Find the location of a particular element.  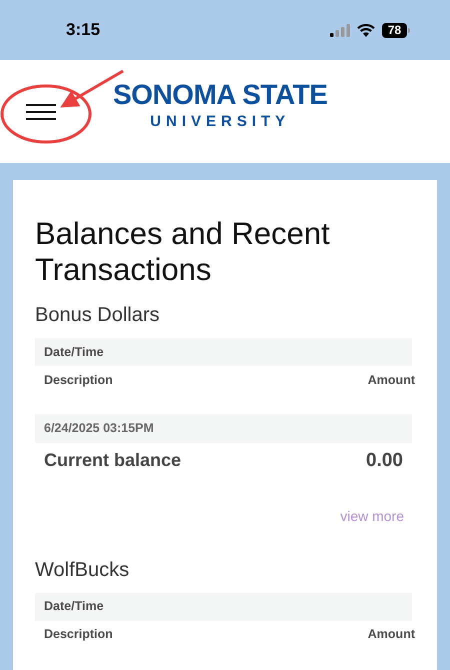

page-title: Balances and Recent Transactions is located at coordinates (183, 252).